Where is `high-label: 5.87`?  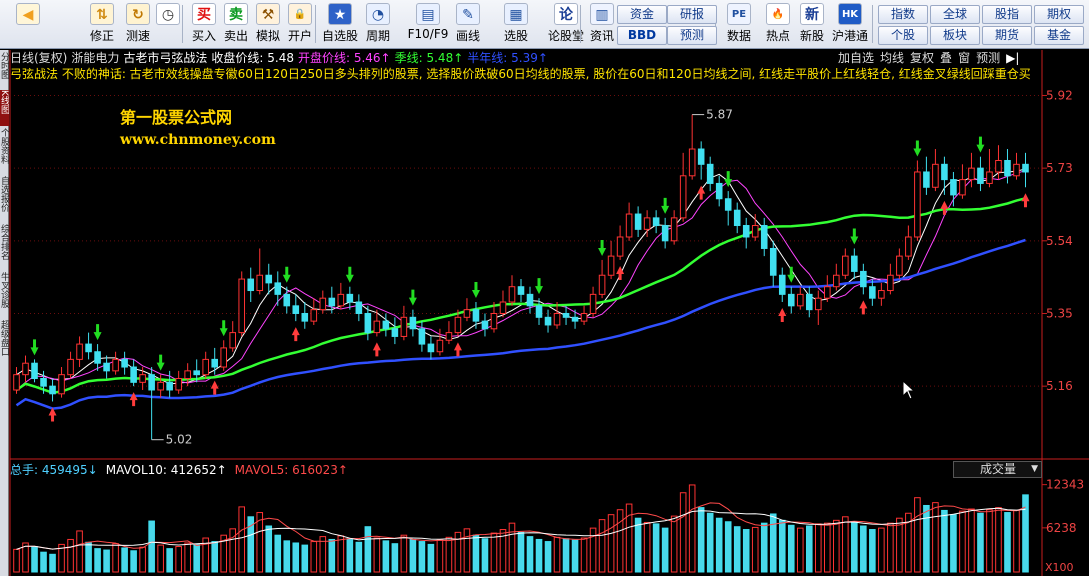
high-label: 5.87 is located at coordinates (719, 115).